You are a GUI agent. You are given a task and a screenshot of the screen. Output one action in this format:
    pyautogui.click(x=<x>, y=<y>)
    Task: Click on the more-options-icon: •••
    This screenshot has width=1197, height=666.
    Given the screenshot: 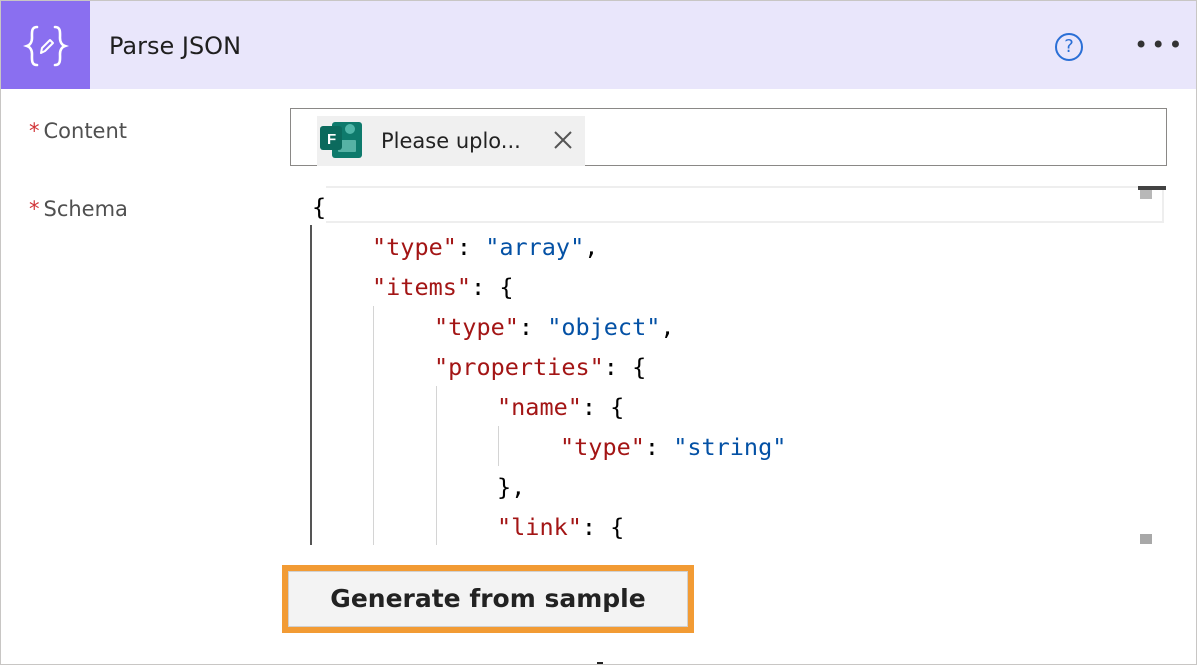 What is the action you would take?
    pyautogui.click(x=1158, y=45)
    